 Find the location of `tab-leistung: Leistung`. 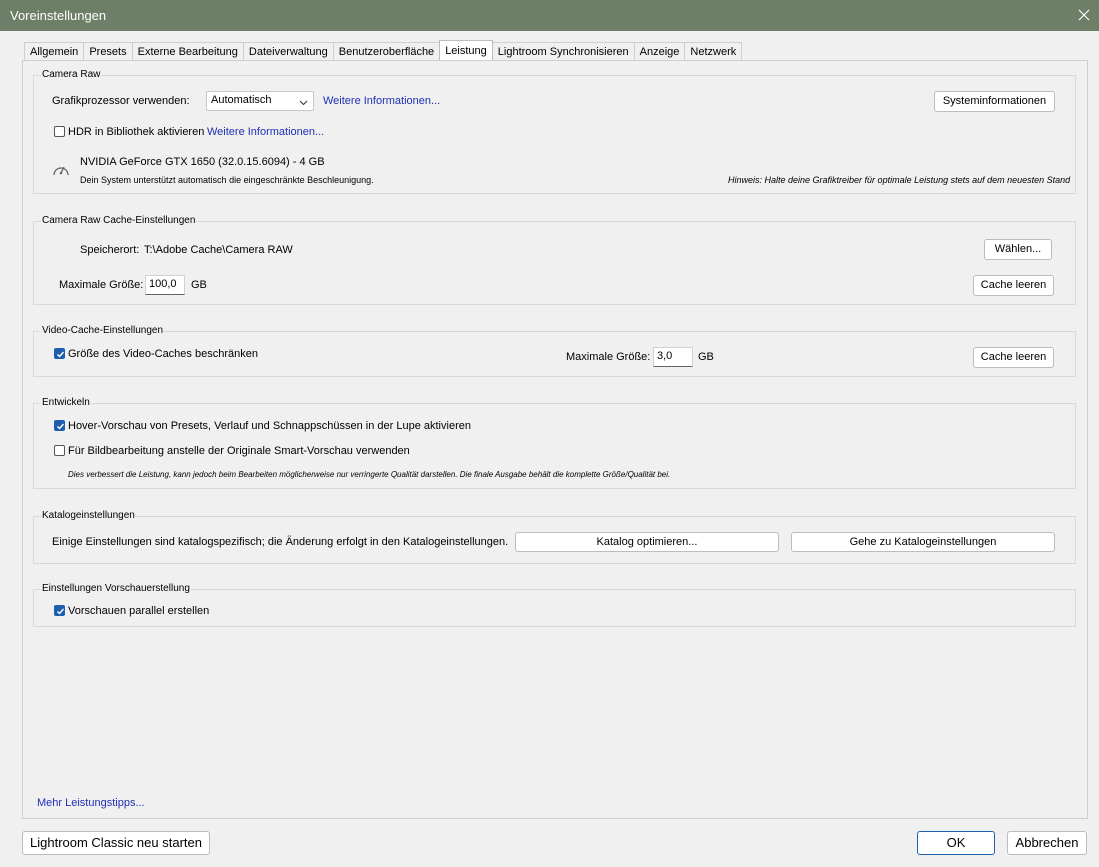

tab-leistung: Leistung is located at coordinates (466, 50).